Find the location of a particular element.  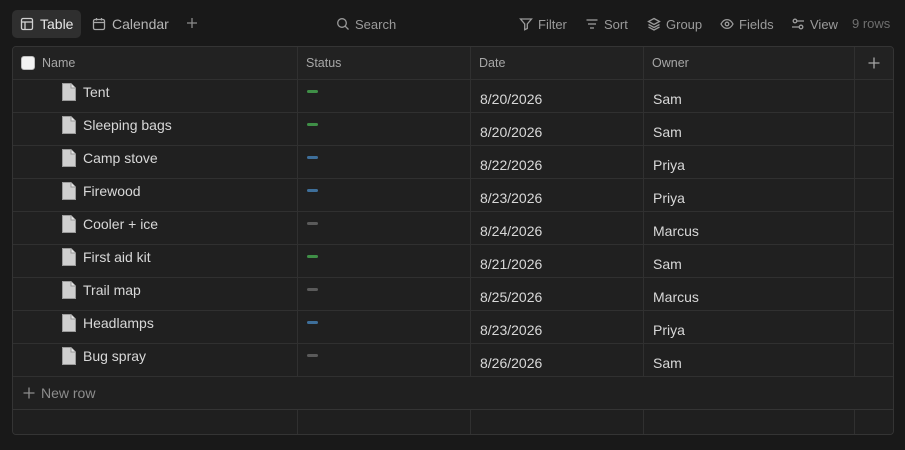

calendar-icon is located at coordinates (99, 24).